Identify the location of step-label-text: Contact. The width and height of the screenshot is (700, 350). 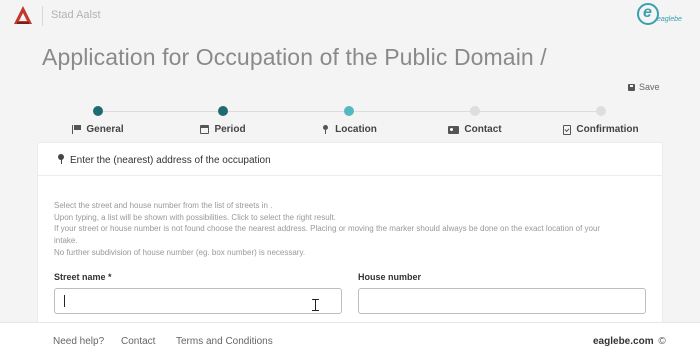
(483, 129).